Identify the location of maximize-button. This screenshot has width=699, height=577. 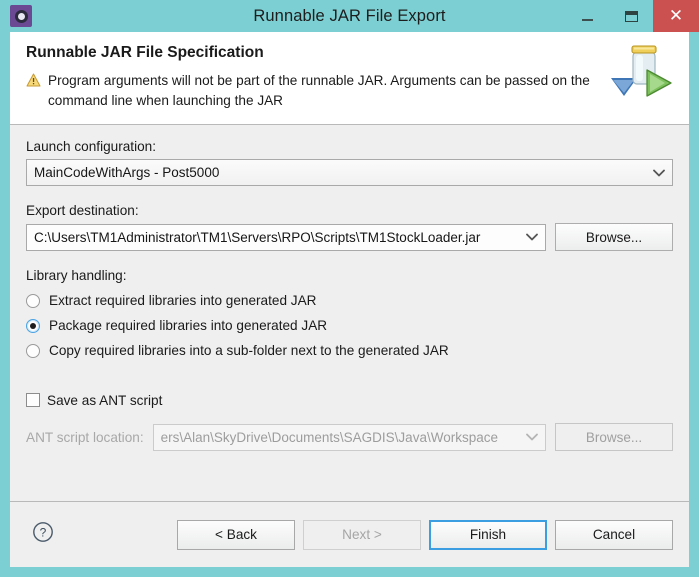
(631, 16).